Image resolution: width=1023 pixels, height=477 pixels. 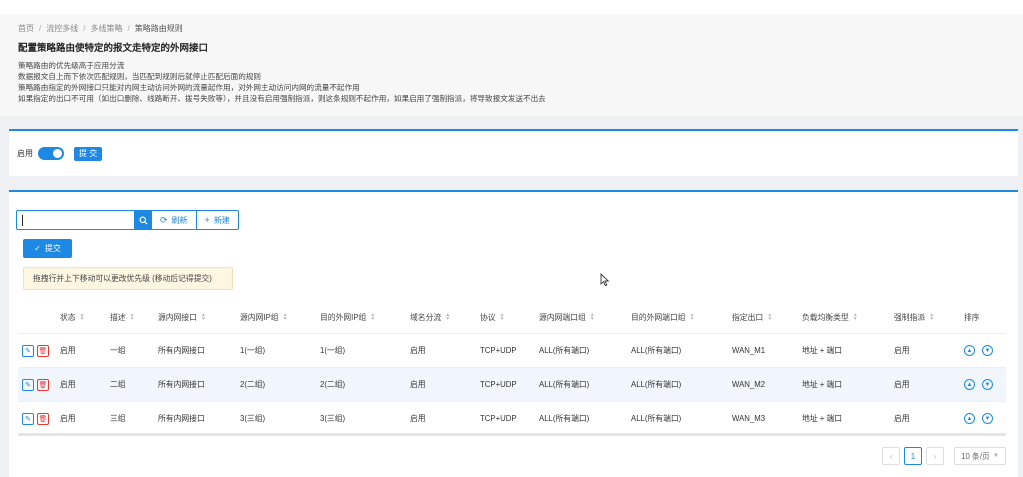 I want to click on breadcrumb-item-home: 首页, so click(x=26, y=28).